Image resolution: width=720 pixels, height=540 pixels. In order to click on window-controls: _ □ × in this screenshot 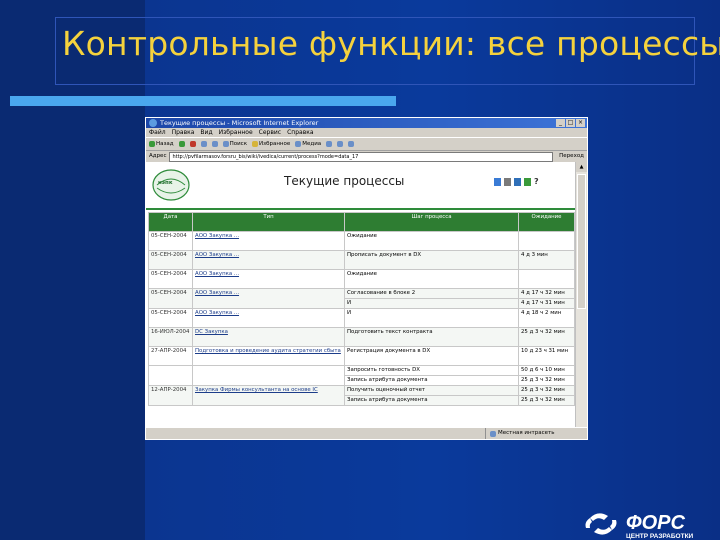, I will do `click(570, 123)`.